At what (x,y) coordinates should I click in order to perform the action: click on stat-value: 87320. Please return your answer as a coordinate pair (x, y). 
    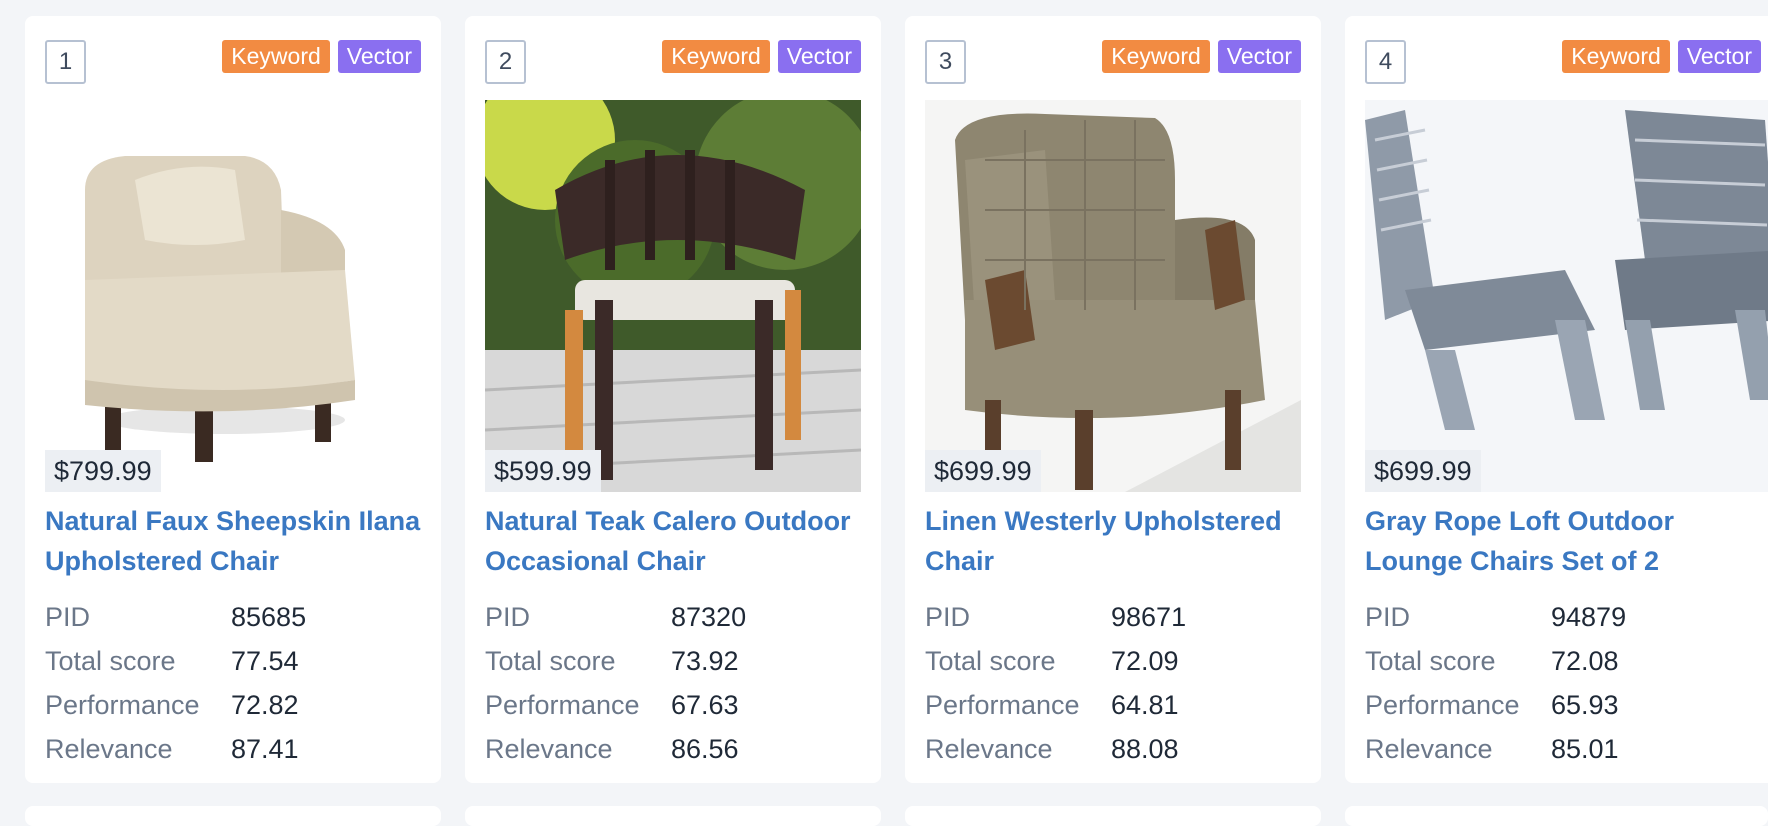
    Looking at the image, I should click on (709, 616).